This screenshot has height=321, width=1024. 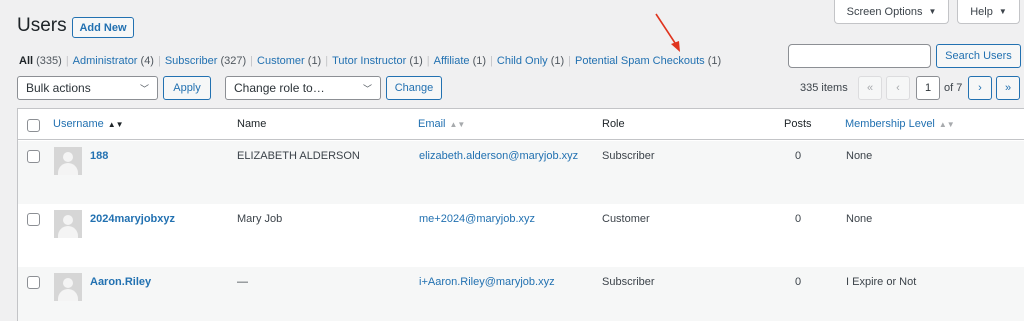 What do you see at coordinates (981, 11) in the screenshot?
I see `help-label: Help` at bounding box center [981, 11].